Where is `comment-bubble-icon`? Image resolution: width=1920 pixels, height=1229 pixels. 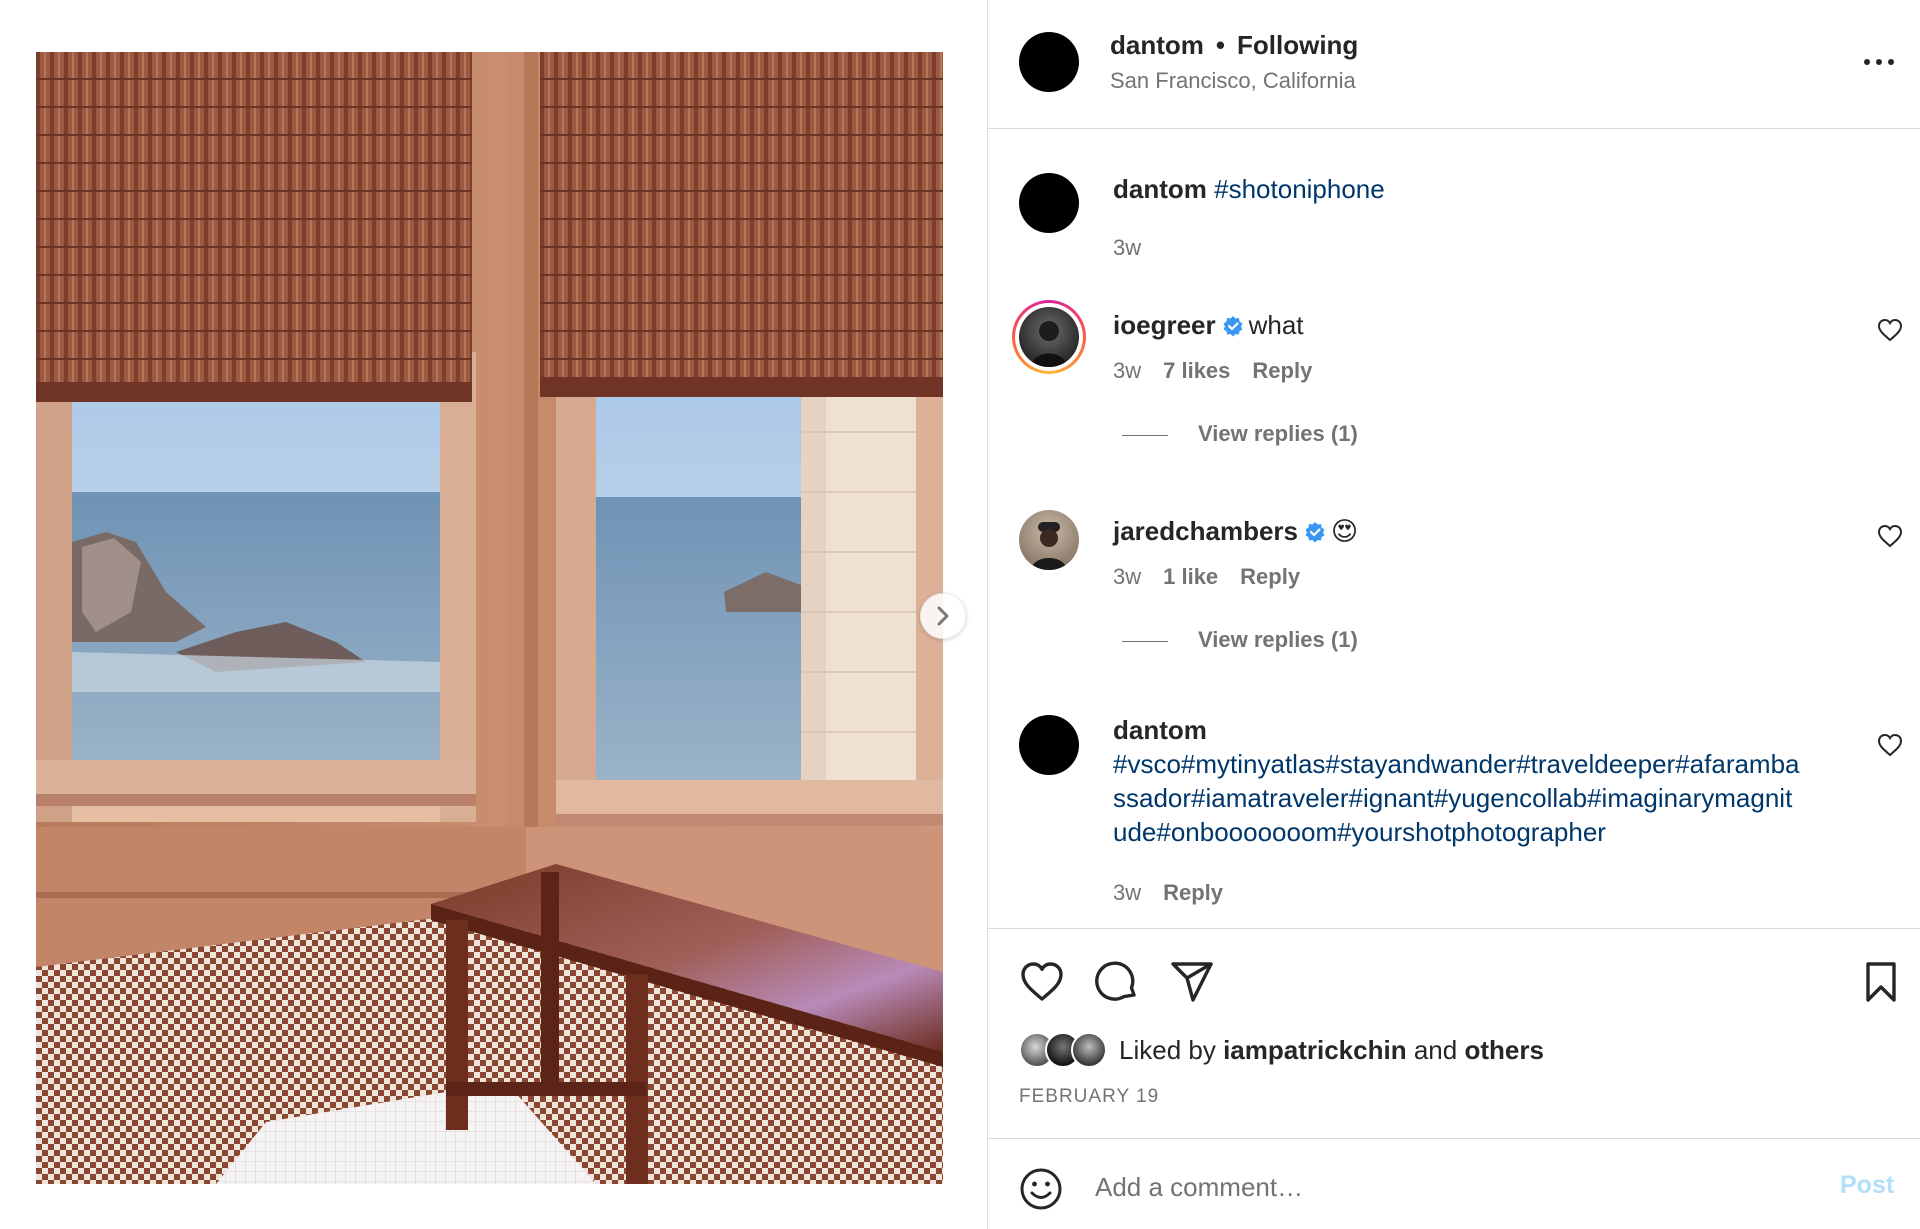 comment-bubble-icon is located at coordinates (1115, 981).